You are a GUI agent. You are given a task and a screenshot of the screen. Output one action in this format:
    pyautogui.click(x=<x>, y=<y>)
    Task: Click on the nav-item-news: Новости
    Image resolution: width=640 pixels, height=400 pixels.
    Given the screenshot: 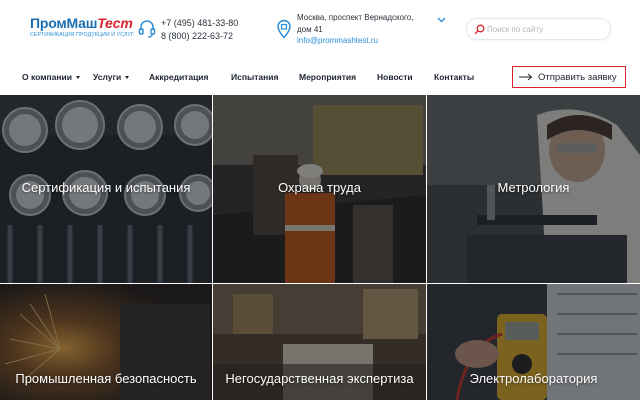 What is the action you would take?
    pyautogui.click(x=395, y=77)
    